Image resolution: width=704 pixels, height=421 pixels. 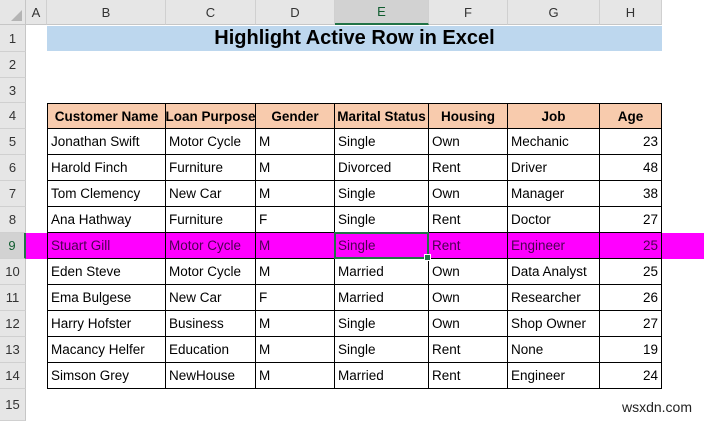 I want to click on row-header-10: 10, so click(x=13, y=272).